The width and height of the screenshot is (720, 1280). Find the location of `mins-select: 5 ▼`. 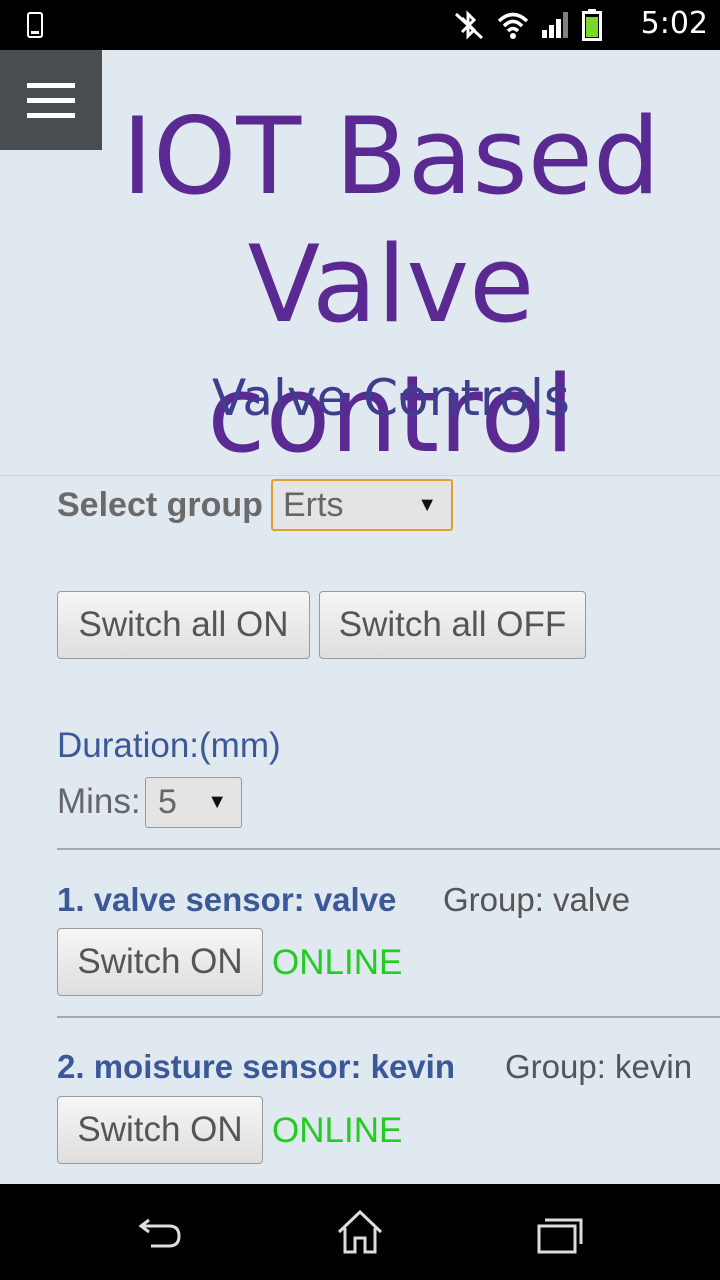

mins-select: 5 ▼ is located at coordinates (193, 802).